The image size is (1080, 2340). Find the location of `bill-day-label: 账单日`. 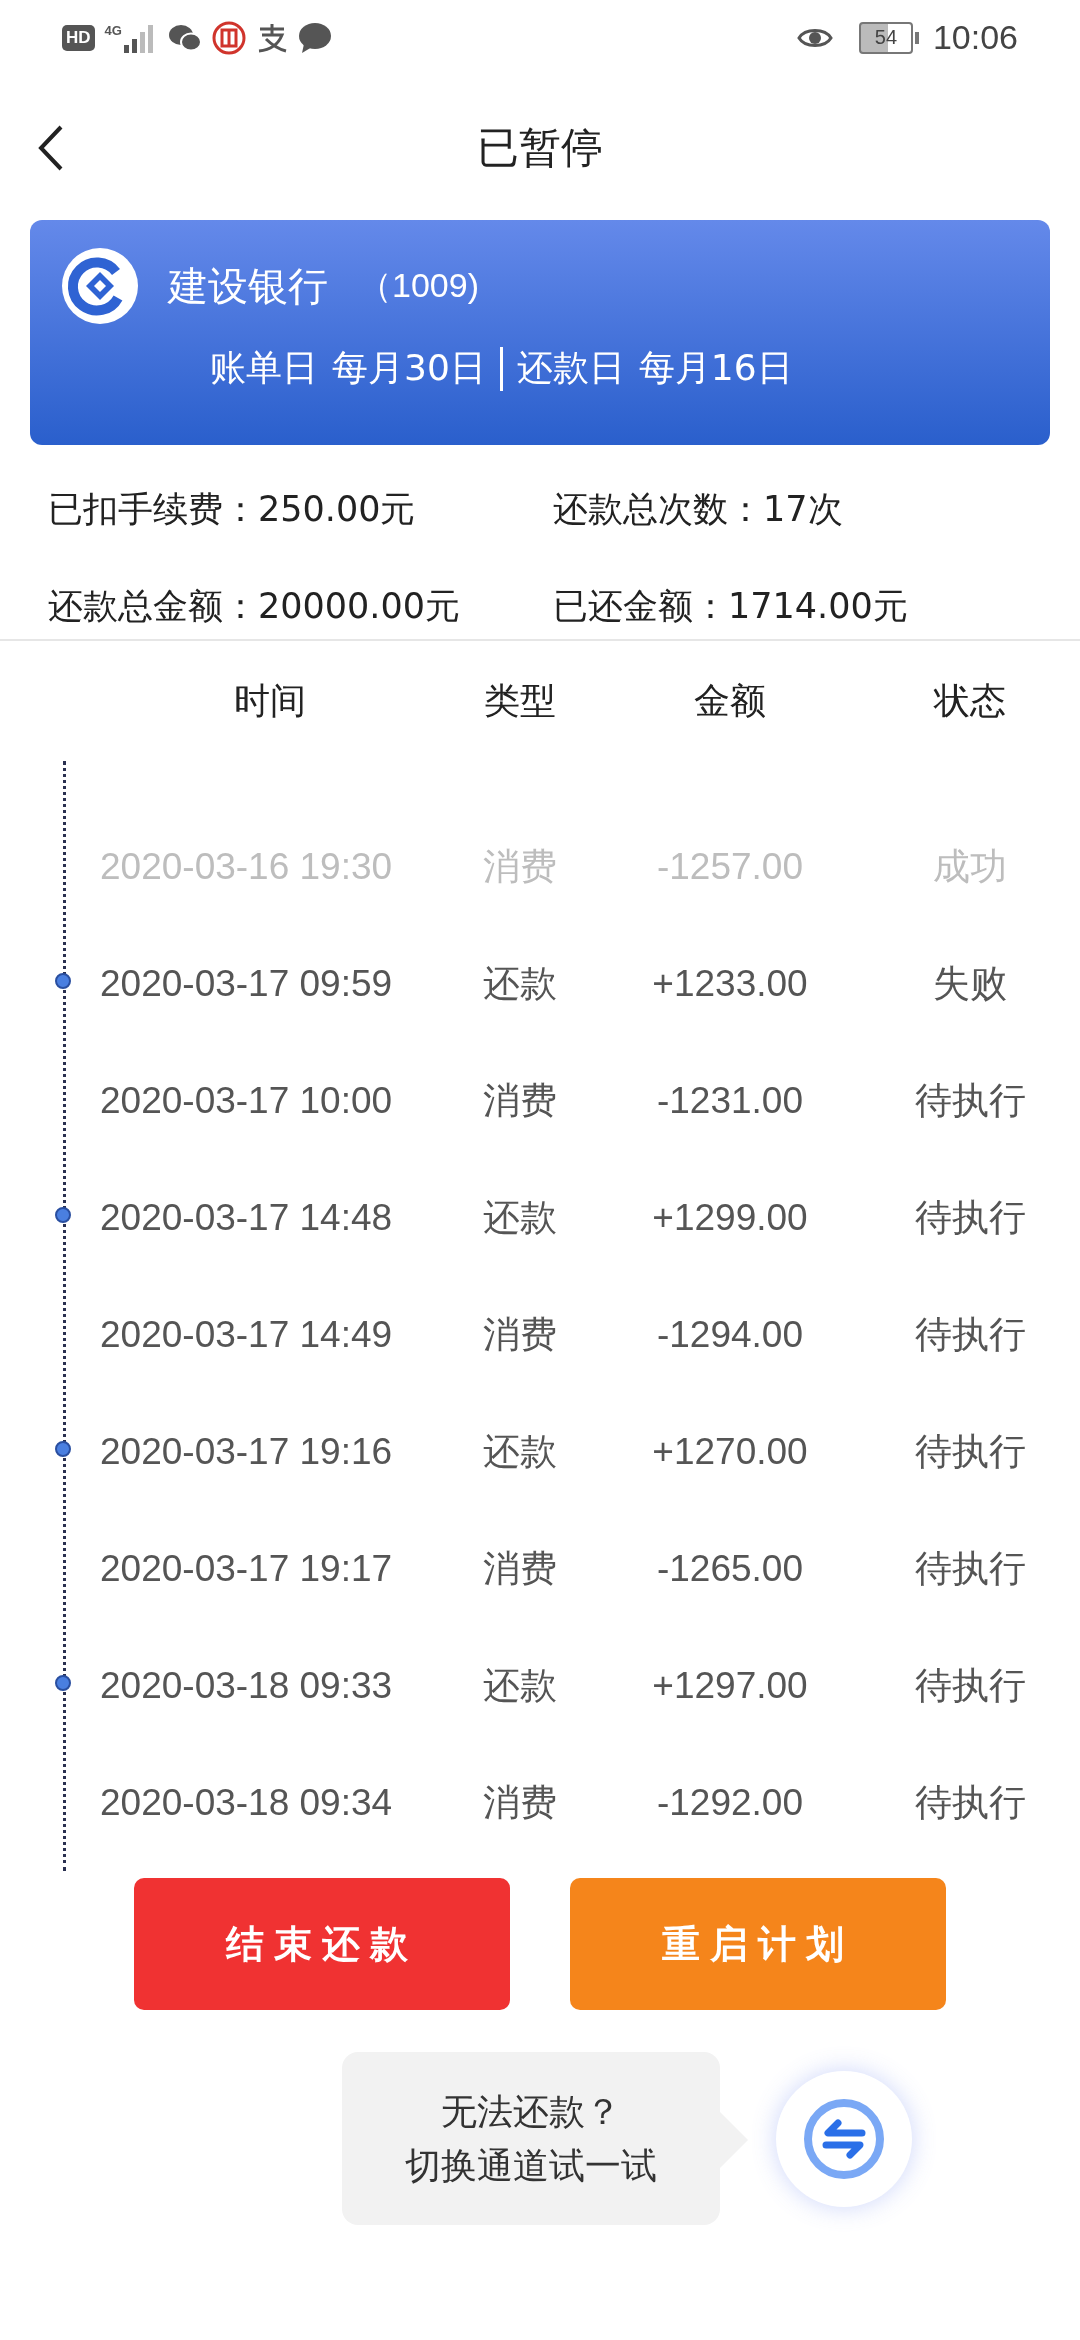

bill-day-label: 账单日 is located at coordinates (264, 368).